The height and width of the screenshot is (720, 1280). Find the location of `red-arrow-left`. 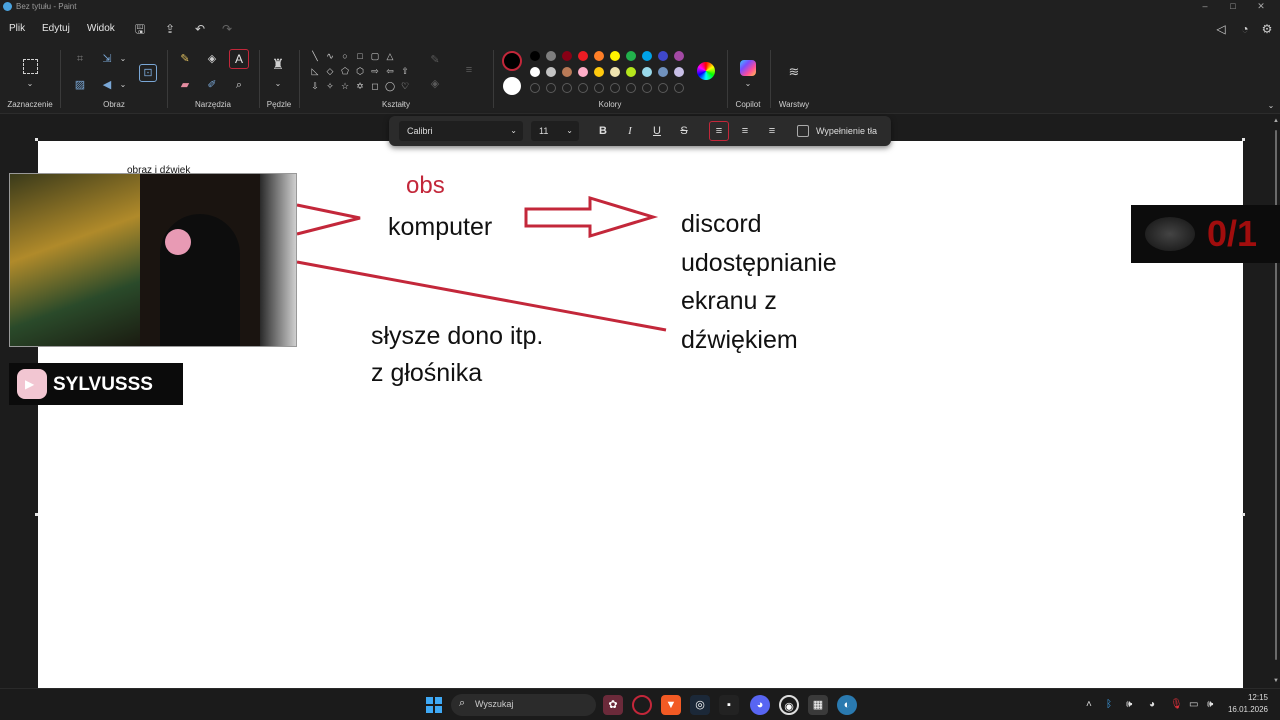

red-arrow-left is located at coordinates (328, 219).